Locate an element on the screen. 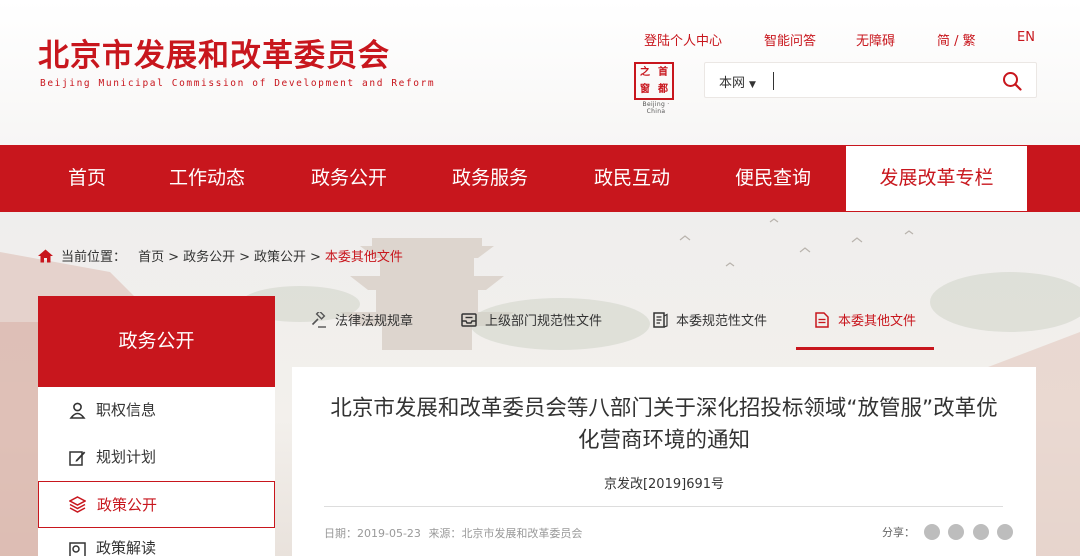 The width and height of the screenshot is (1080, 556). text-cursor is located at coordinates (773, 81).